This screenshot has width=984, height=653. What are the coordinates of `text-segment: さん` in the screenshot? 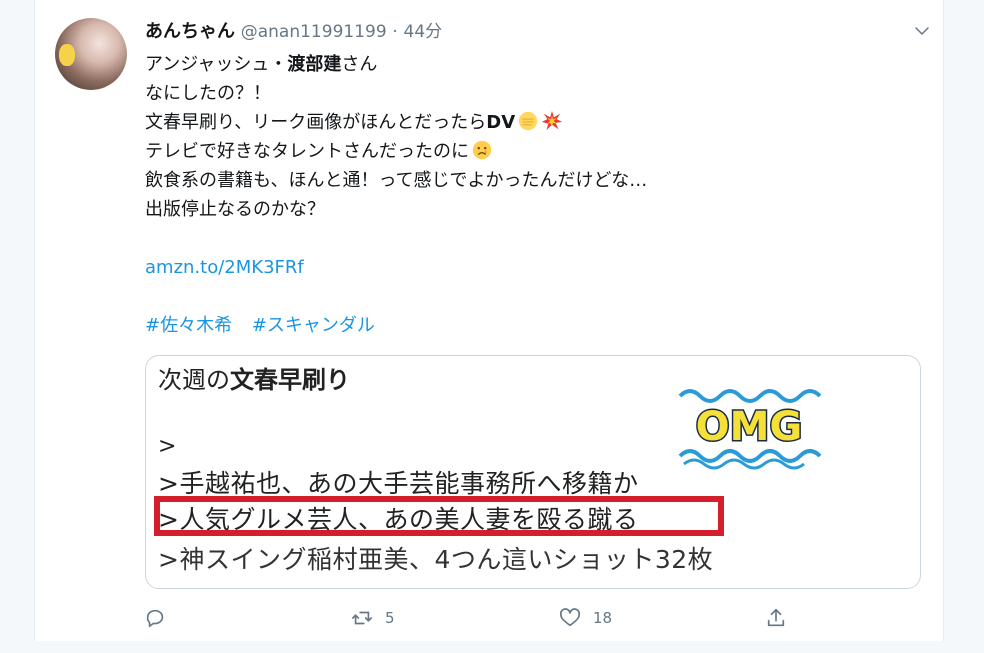 It's located at (359, 64).